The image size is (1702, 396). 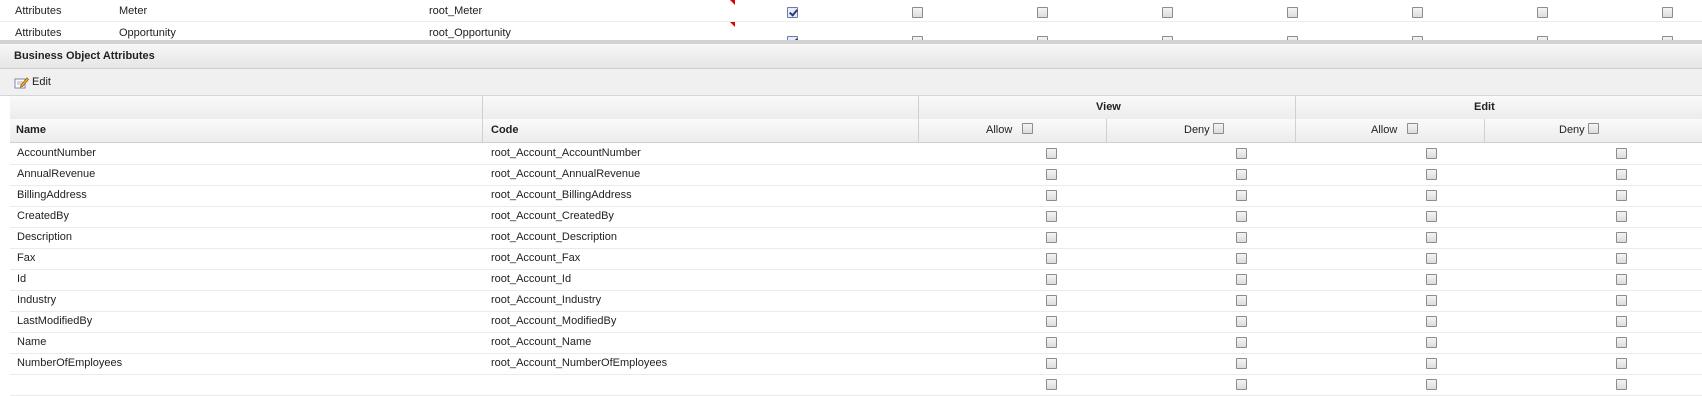 What do you see at coordinates (22, 279) in the screenshot?
I see `row-name: Id` at bounding box center [22, 279].